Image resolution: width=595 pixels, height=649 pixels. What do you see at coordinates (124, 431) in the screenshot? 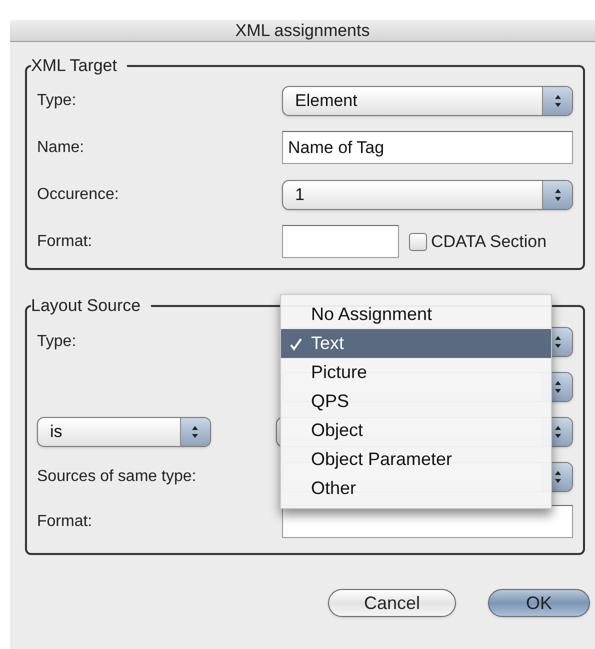
I see `popup-button: is` at bounding box center [124, 431].